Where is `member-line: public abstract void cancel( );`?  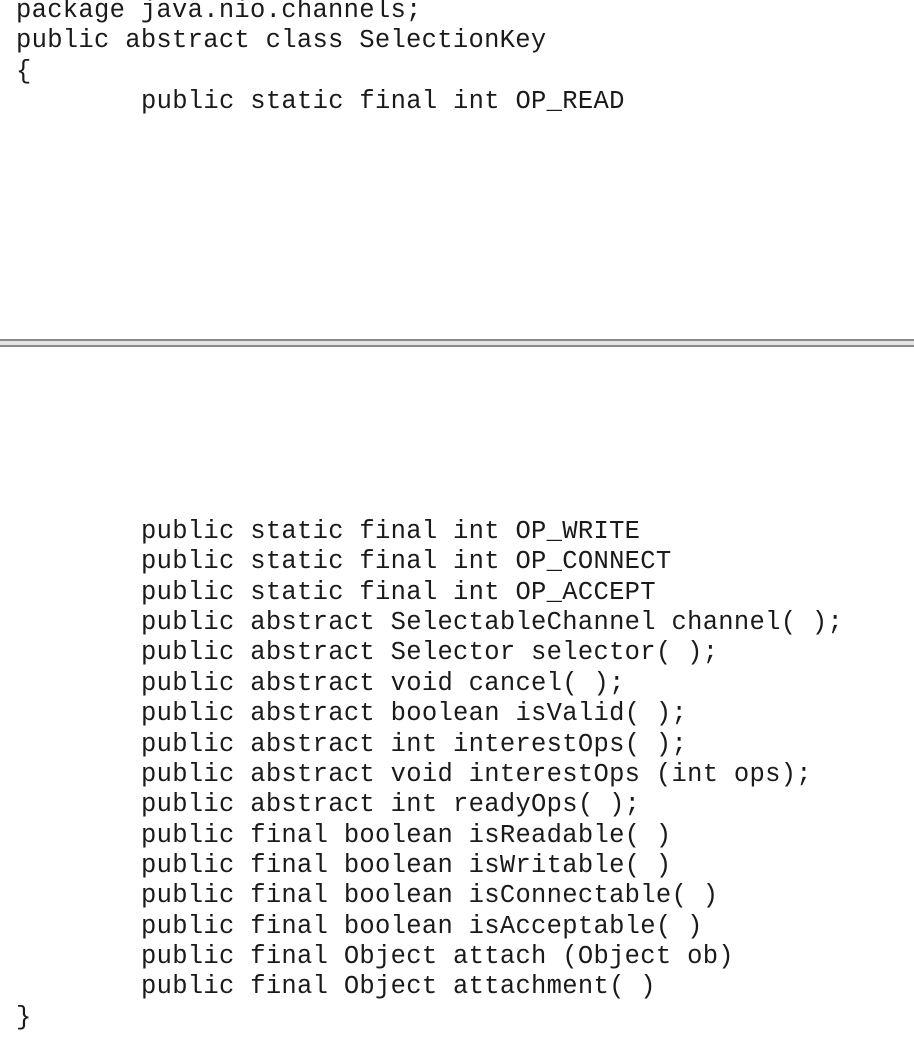 member-line: public abstract void cancel( ); is located at coordinates (383, 683).